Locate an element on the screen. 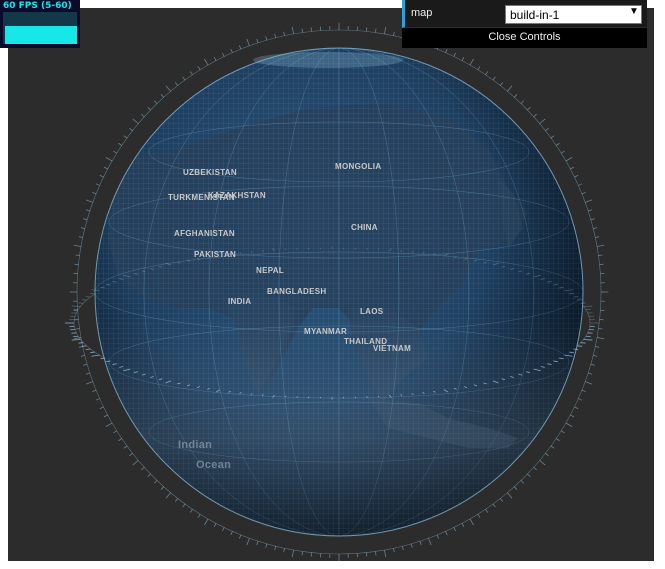 This screenshot has width=665, height=569. label-laos: LAOS is located at coordinates (372, 311).